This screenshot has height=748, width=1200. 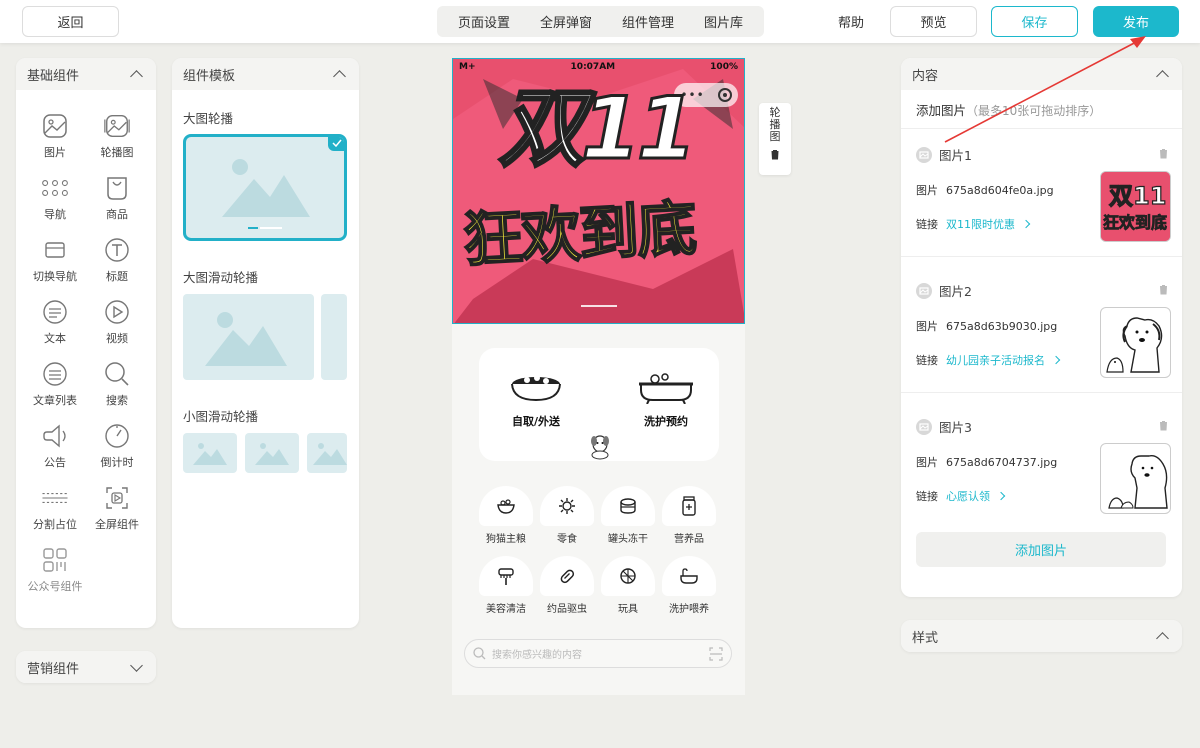 I want to click on image-item-title: 图片2, so click(x=944, y=290).